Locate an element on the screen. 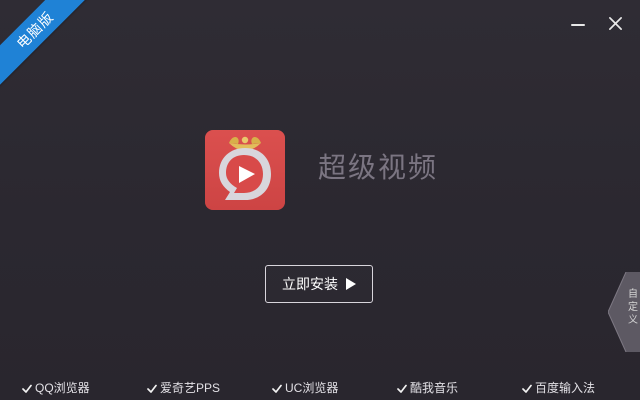 The image size is (640, 400). customize-side-tab: 自定义 is located at coordinates (624, 312).